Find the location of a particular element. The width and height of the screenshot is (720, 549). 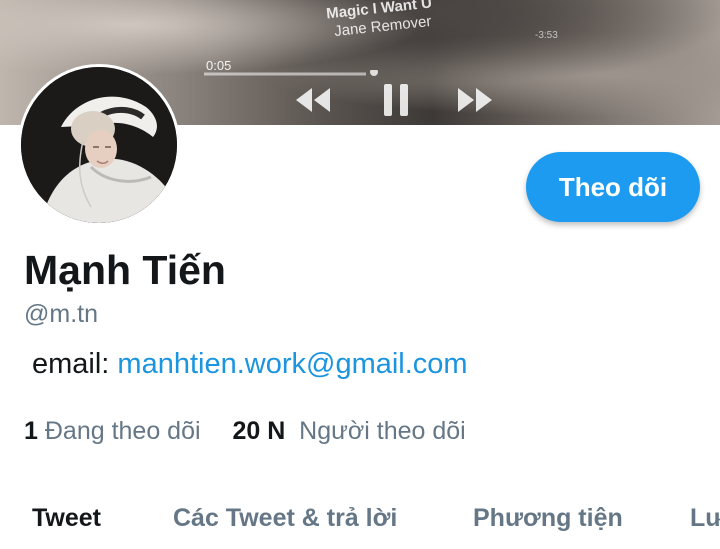

avatar-portrait-icon is located at coordinates (99, 145).